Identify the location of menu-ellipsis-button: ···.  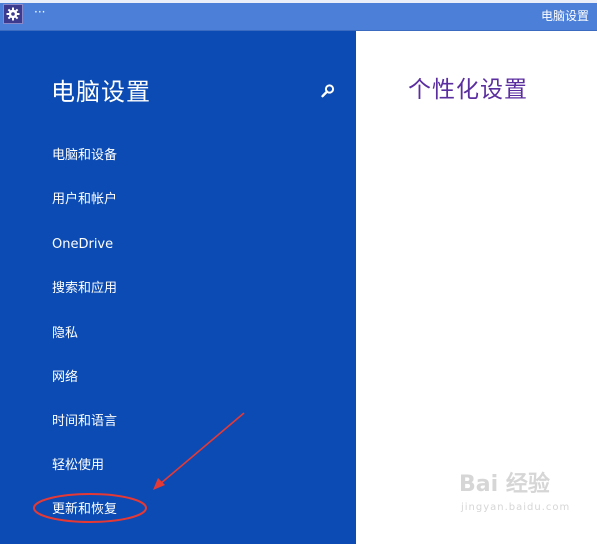
(39, 12).